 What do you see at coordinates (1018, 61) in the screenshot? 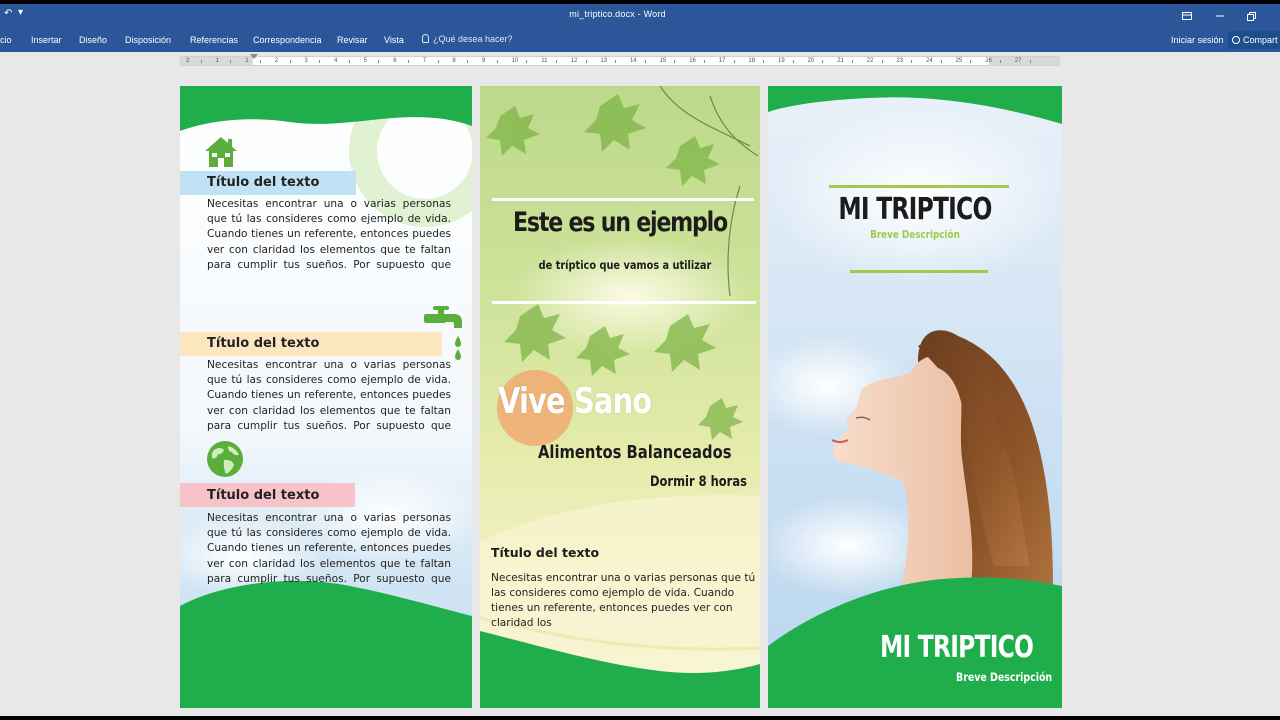
I see `ruler-number: 27` at bounding box center [1018, 61].